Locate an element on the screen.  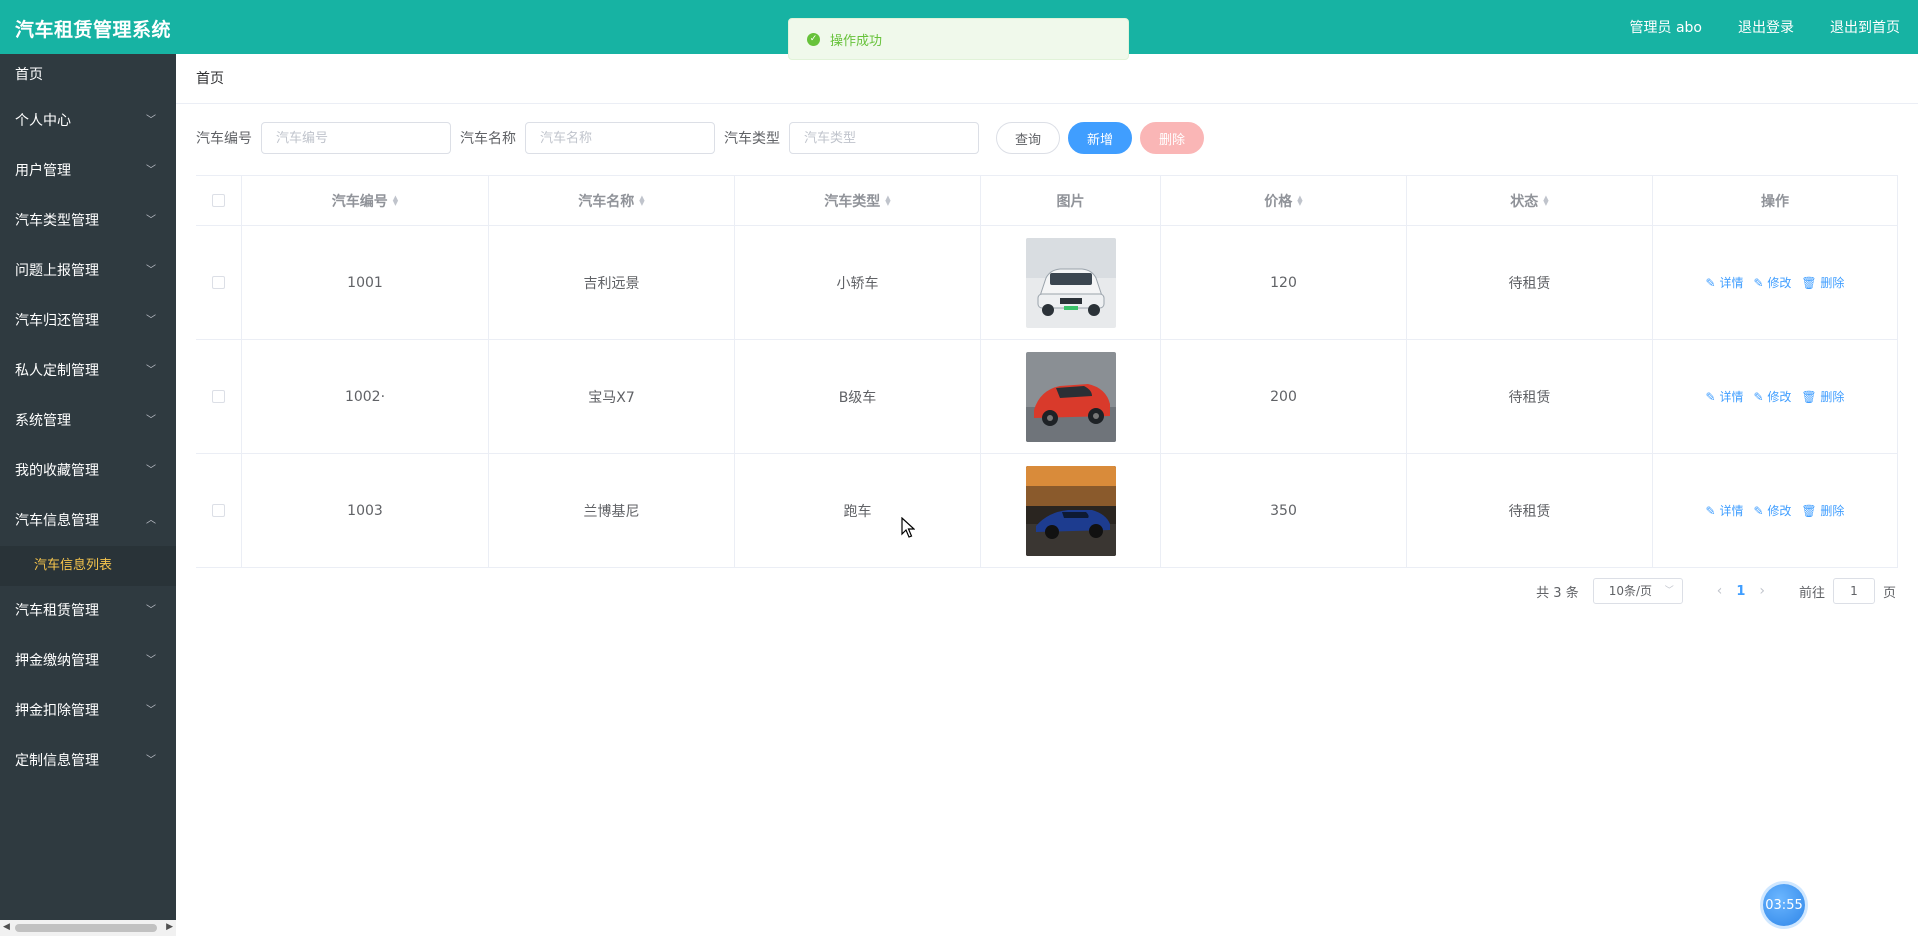
cell-car-no: 1001 is located at coordinates (365, 282).